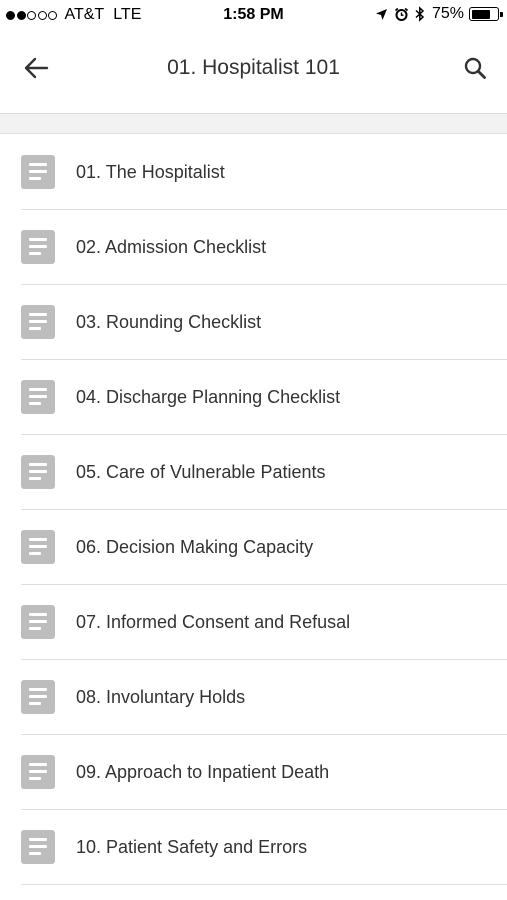 This screenshot has height=900, width=507. I want to click on page-title: 01. Hospitalist 101, so click(253, 67).